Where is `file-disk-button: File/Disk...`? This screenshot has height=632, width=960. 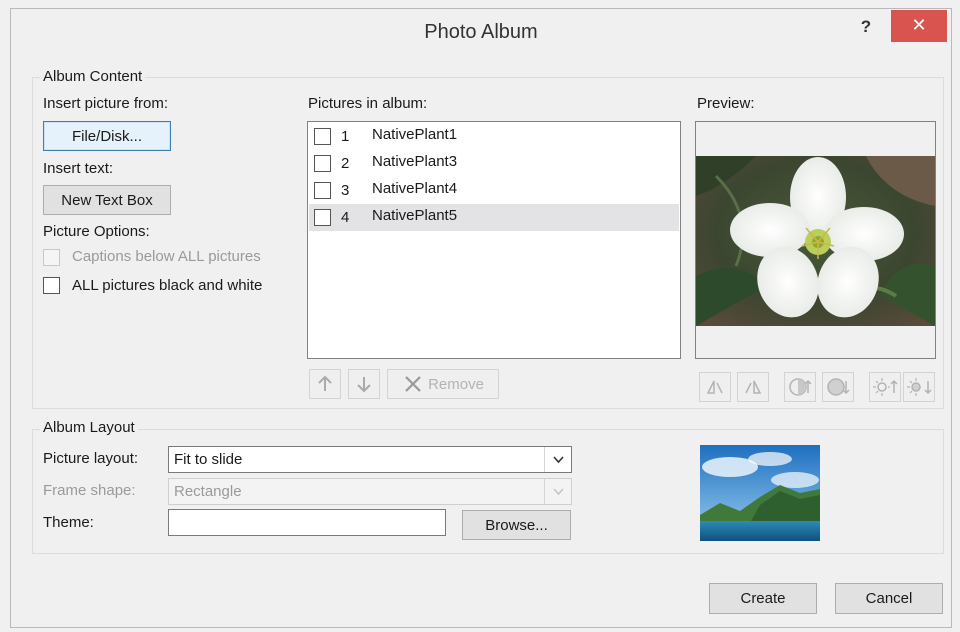
file-disk-button: File/Disk... is located at coordinates (107, 136).